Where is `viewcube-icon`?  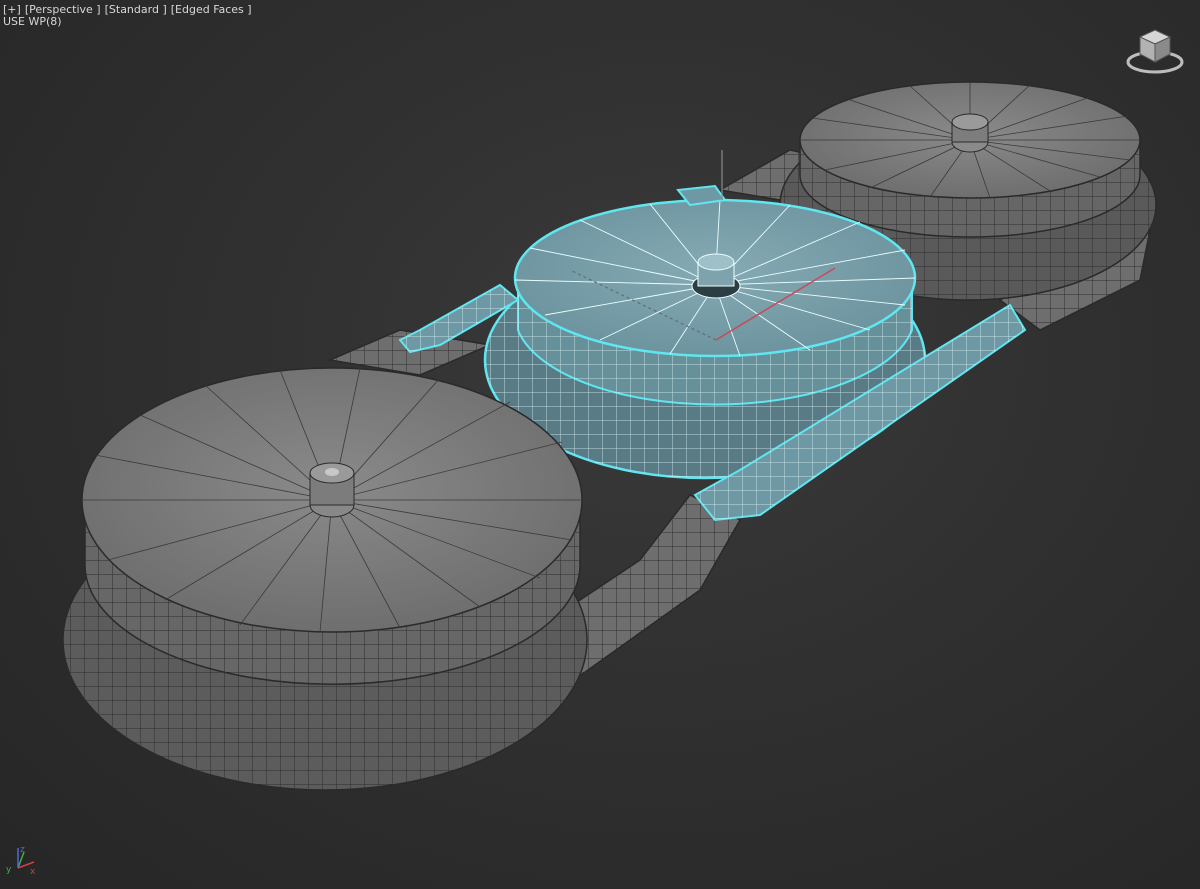 viewcube-icon is located at coordinates (1155, 50).